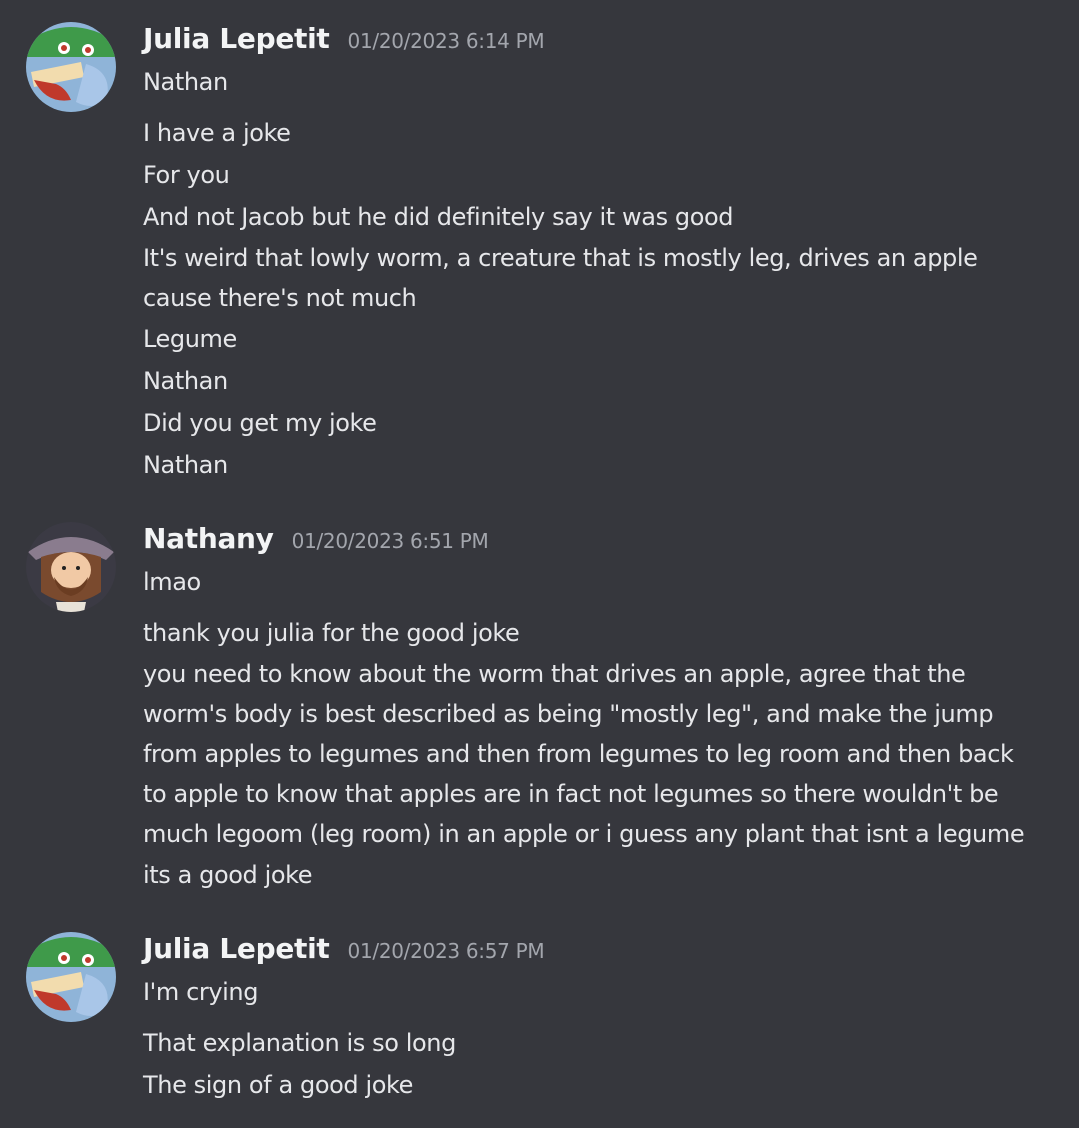  Describe the element at coordinates (217, 133) in the screenshot. I see `message-text: I have a joke` at that location.